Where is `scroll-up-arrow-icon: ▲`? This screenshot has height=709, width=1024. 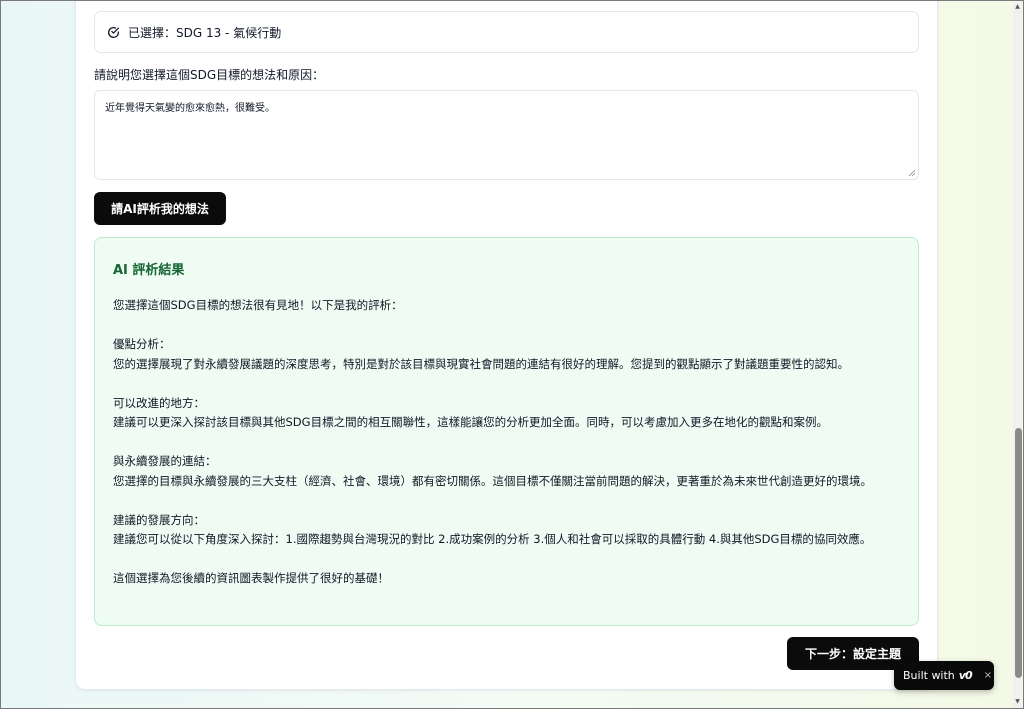 scroll-up-arrow-icon: ▲ is located at coordinates (1017, 6).